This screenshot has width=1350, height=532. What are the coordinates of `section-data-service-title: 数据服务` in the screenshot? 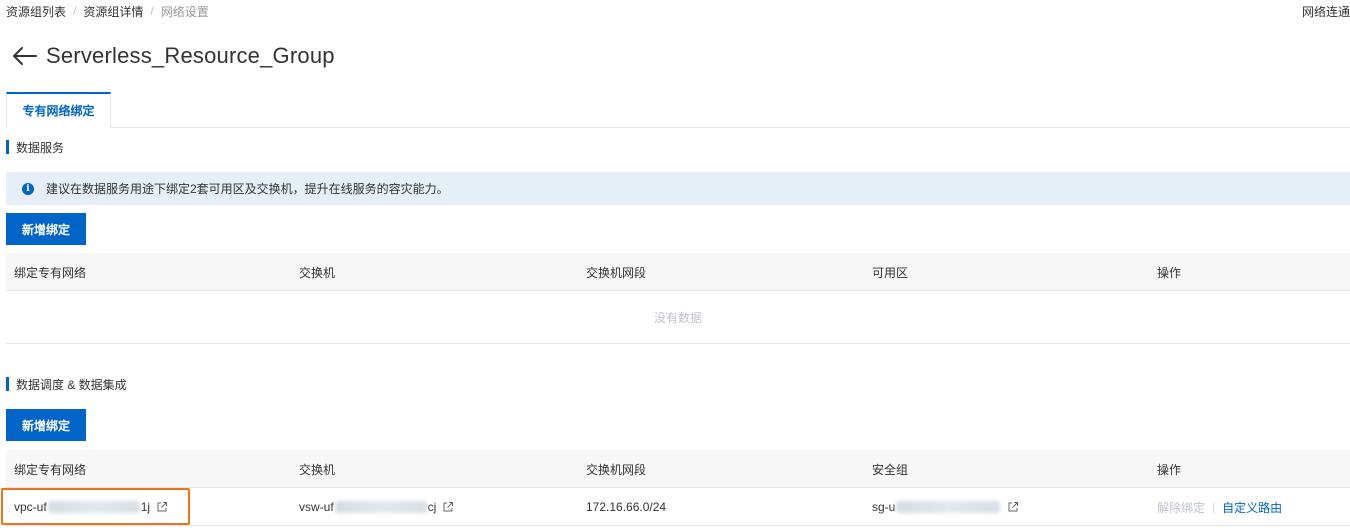 It's located at (35, 147).